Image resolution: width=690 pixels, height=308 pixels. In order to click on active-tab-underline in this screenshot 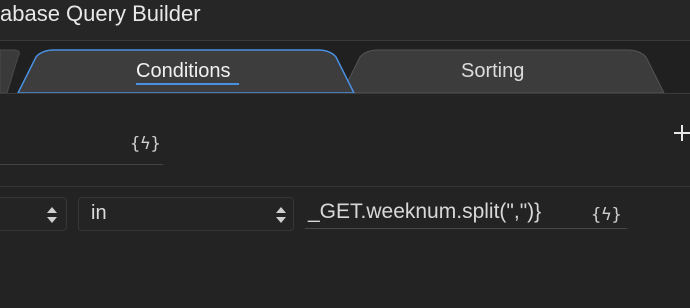, I will do `click(187, 84)`.